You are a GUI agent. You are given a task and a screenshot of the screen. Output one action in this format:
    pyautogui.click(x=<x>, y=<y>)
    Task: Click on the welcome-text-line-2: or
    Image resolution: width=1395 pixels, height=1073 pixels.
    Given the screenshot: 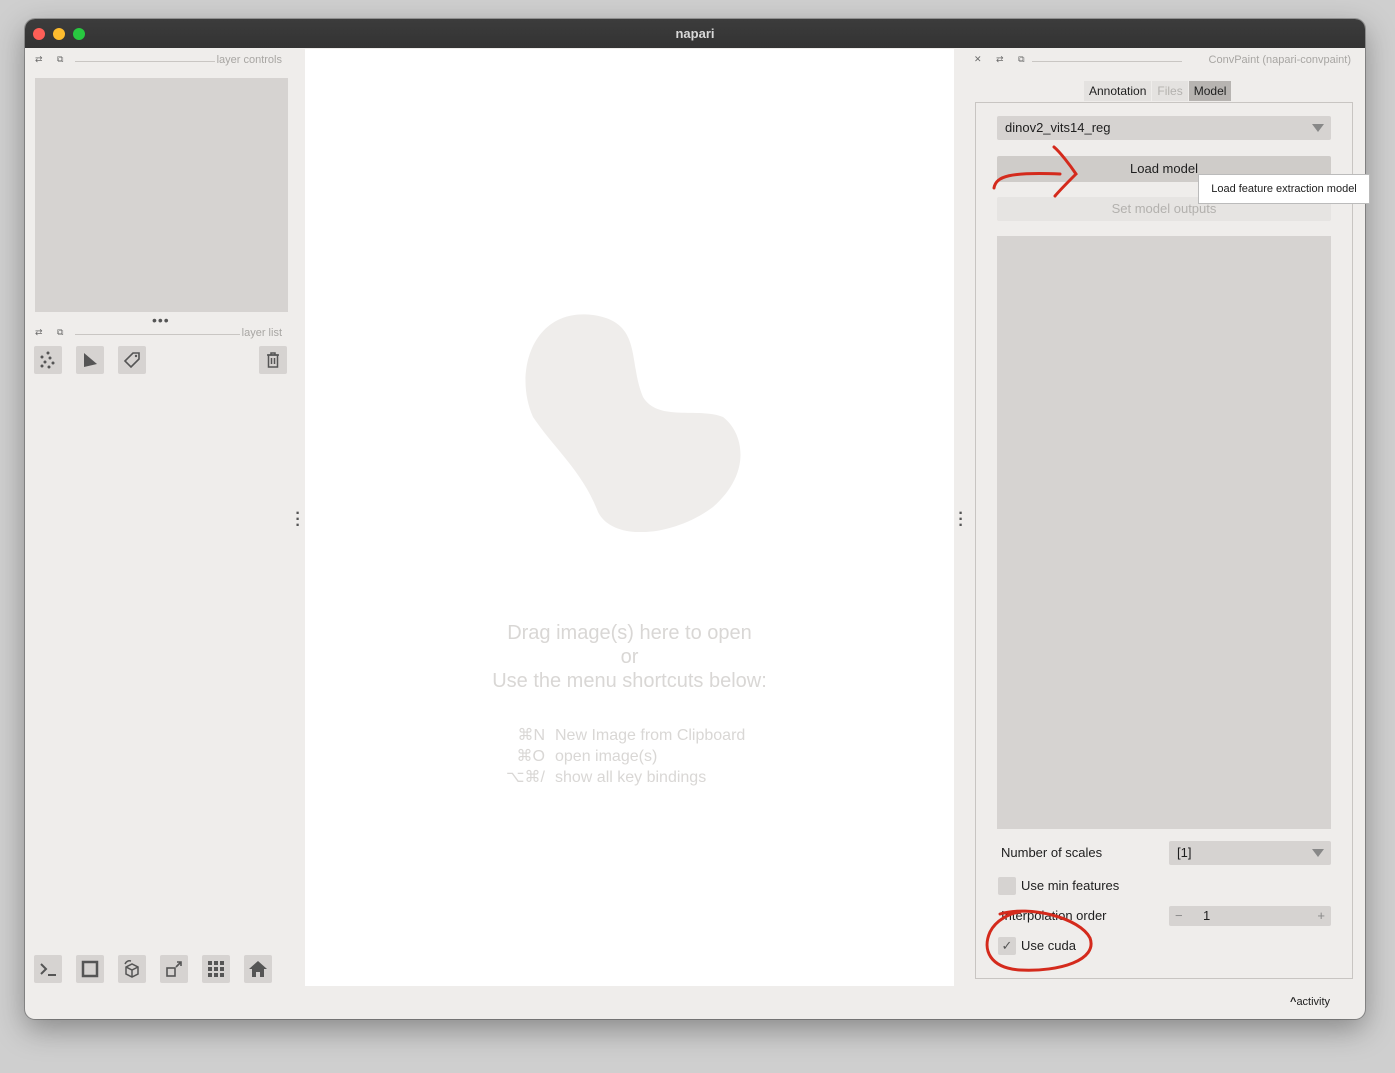 What is the action you would take?
    pyautogui.click(x=629, y=657)
    